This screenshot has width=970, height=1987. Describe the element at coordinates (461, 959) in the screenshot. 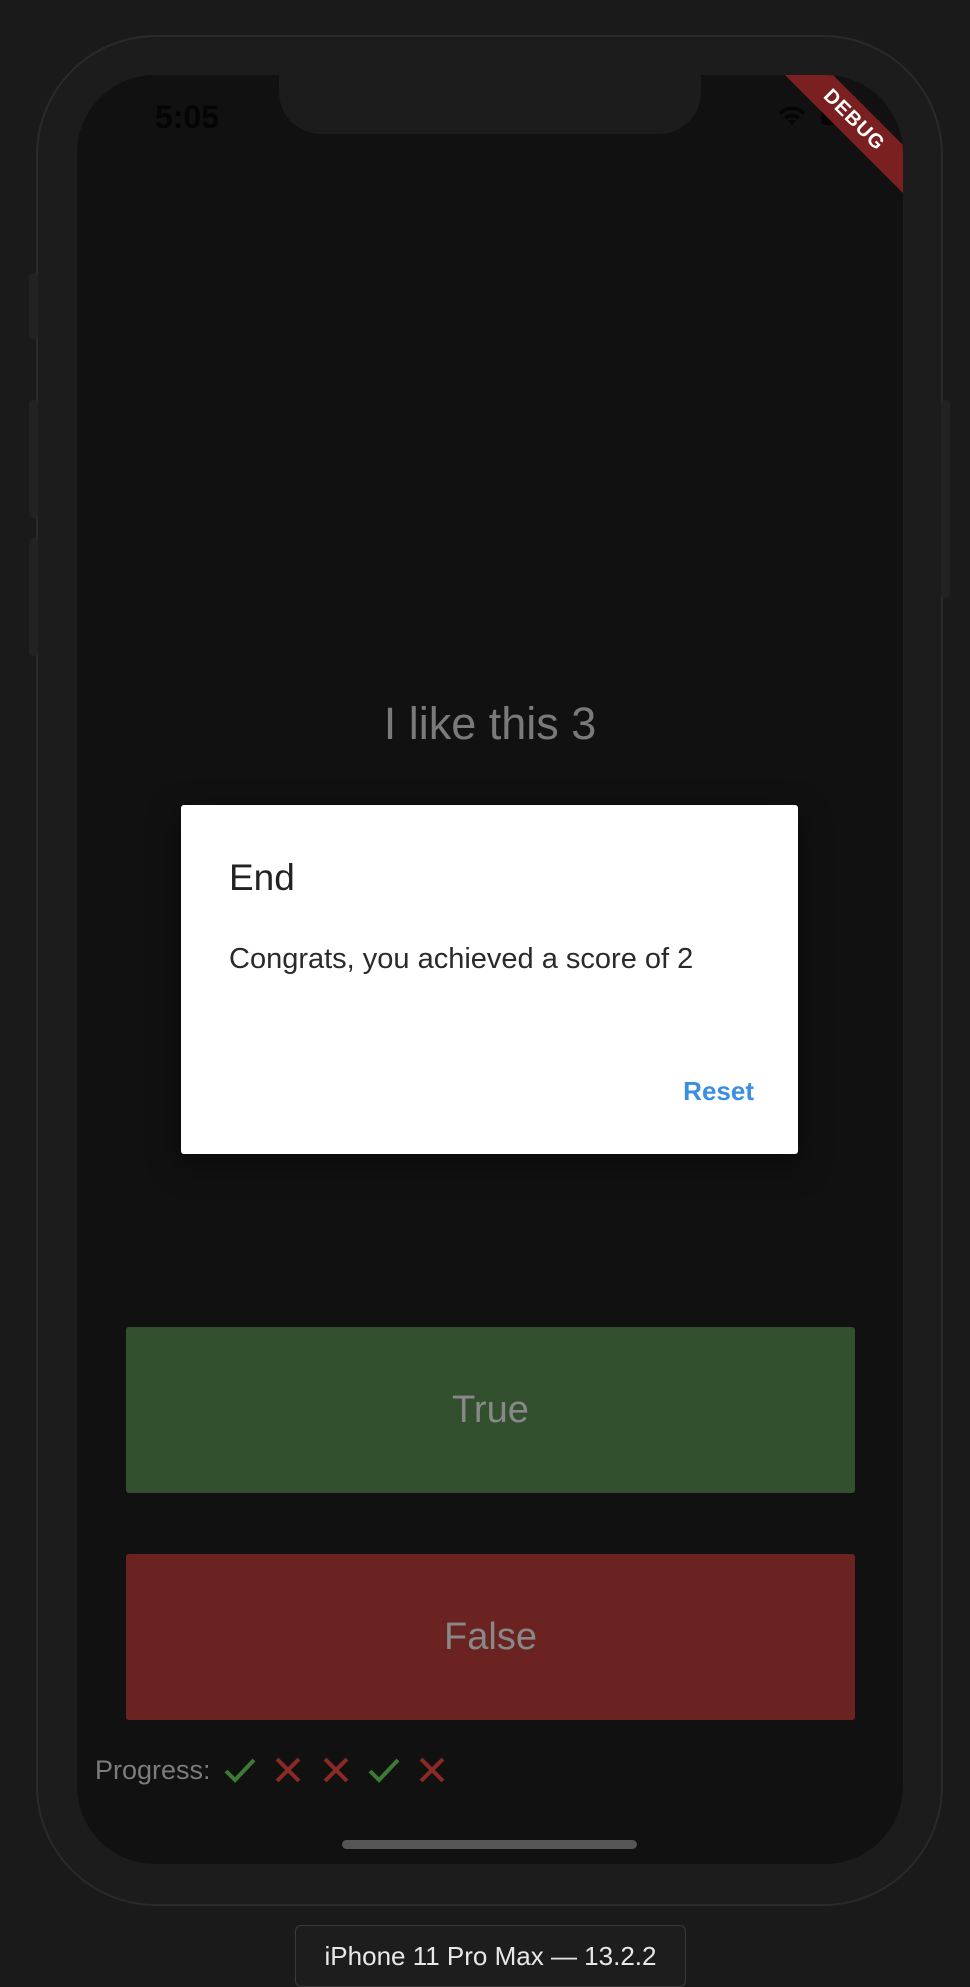

I see `dialog-message: Congrats, you achieved a score of 2` at that location.